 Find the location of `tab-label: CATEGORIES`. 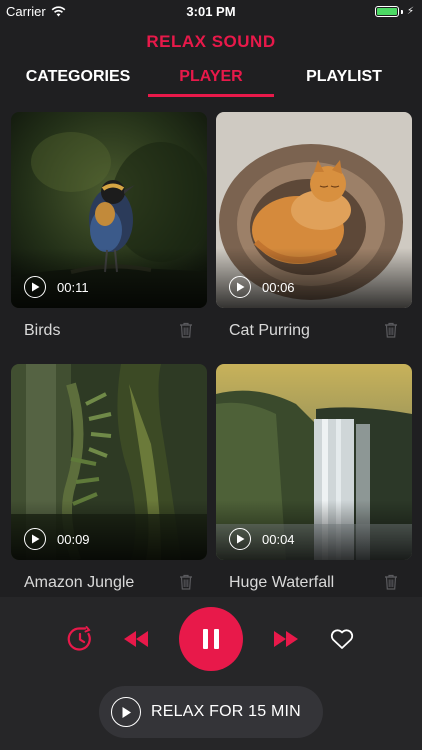

tab-label: CATEGORIES is located at coordinates (78, 76).